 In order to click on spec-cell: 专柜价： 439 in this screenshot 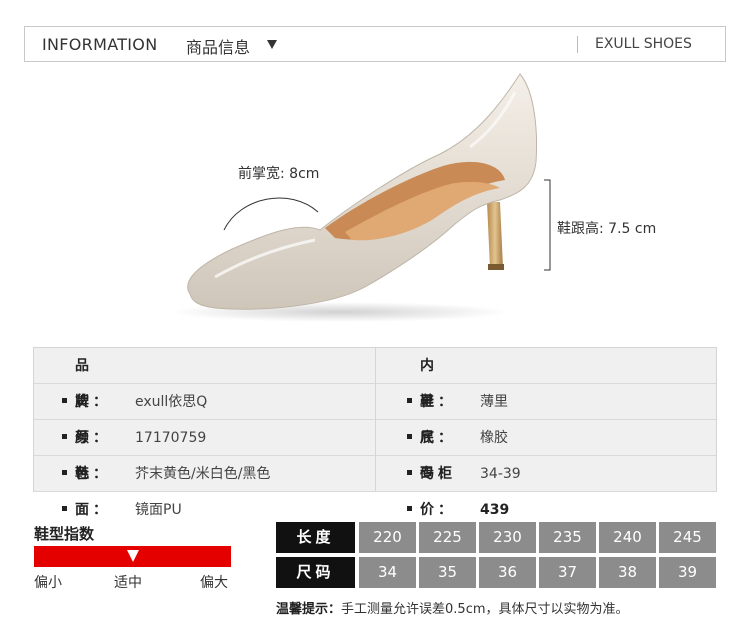, I will do `click(458, 487)`.